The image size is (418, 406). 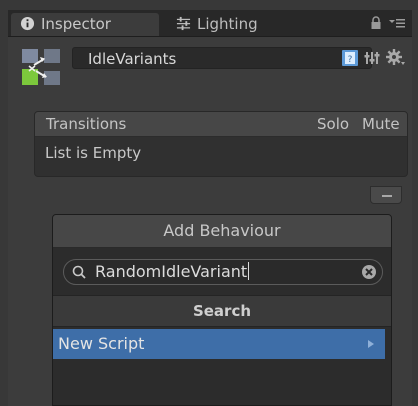 I want to click on chevron-right-icon, so click(x=371, y=344).